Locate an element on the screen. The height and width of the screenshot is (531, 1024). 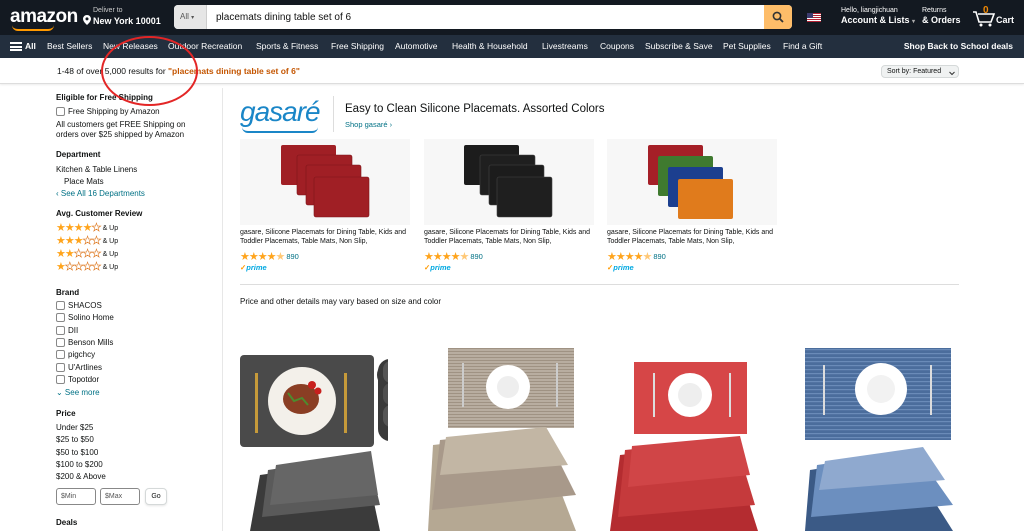
review-filter-4: ★★★★★ & Up is located at coordinates (87, 228).